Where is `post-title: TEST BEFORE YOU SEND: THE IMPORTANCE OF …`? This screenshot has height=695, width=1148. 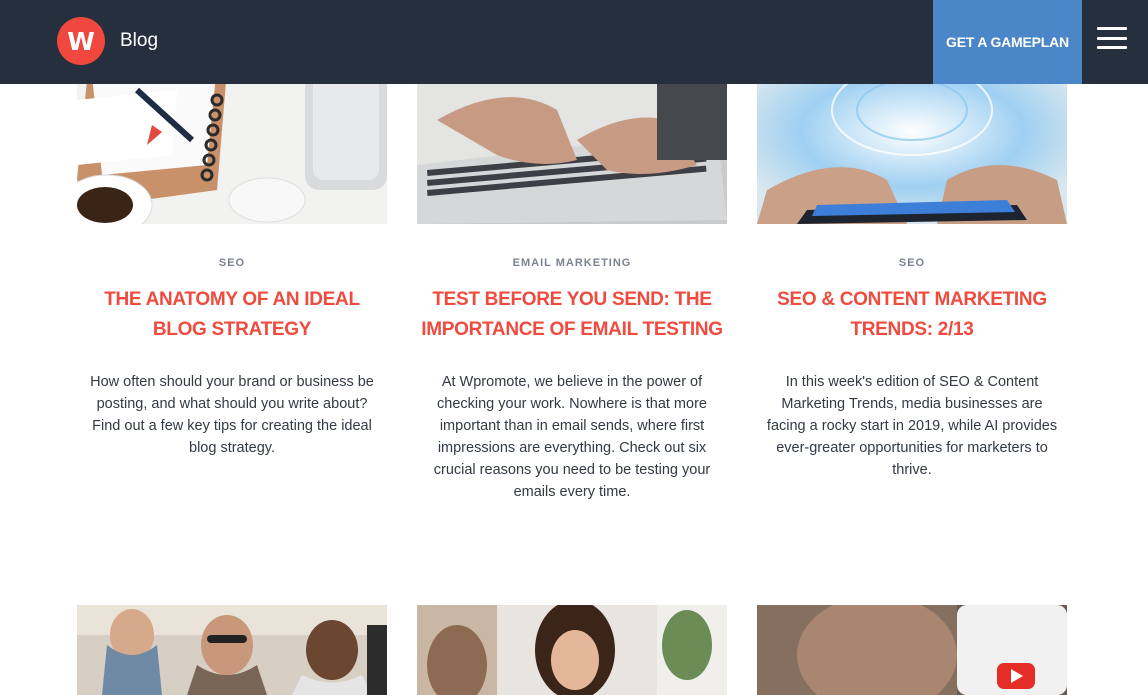
post-title: TEST BEFORE YOU SEND: THE IMPORTANCE OF … is located at coordinates (572, 315).